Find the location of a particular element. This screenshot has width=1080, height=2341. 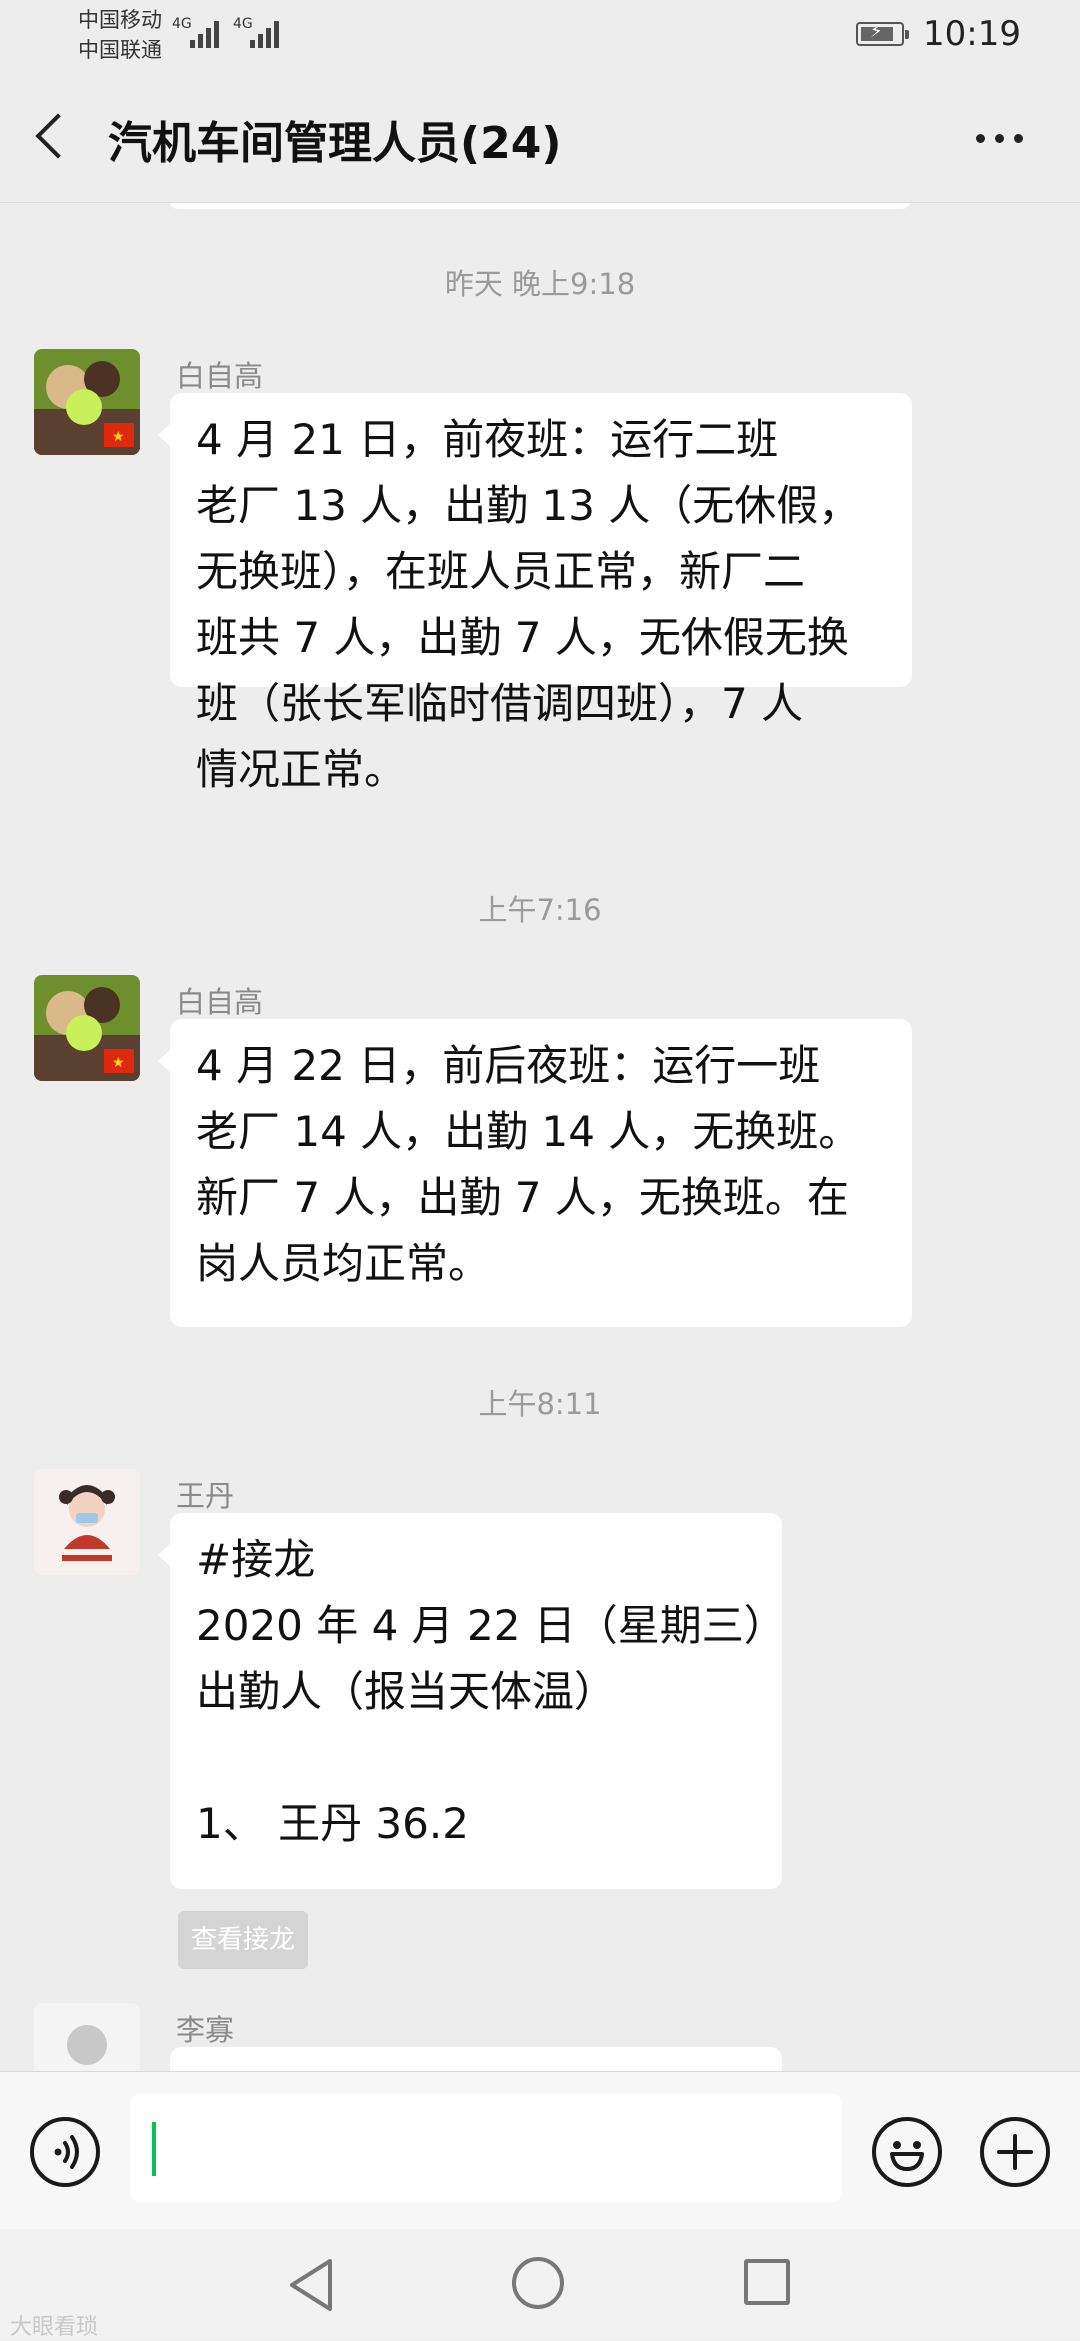

battery-icon: ⚡ is located at coordinates (882, 33).